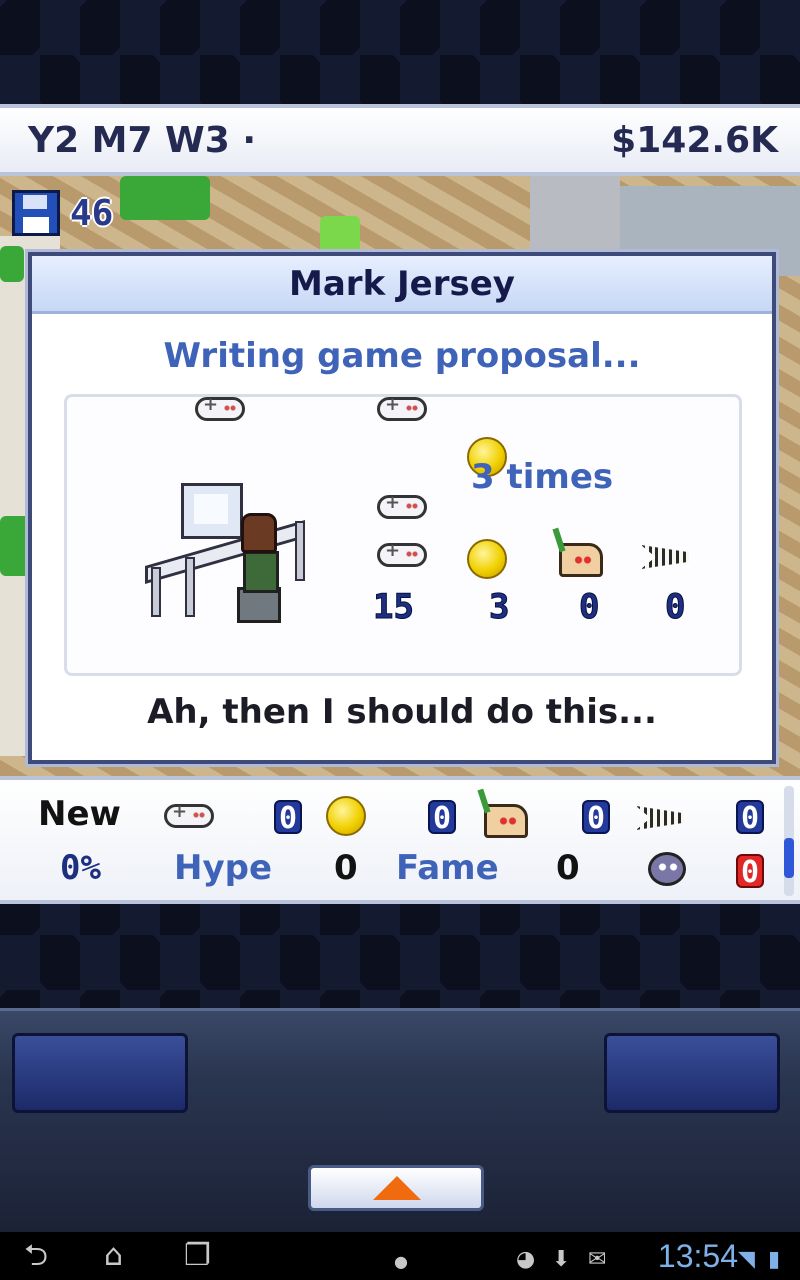 The width and height of the screenshot is (800, 1280). What do you see at coordinates (394, 607) in the screenshot?
I see `fun-value: 15` at bounding box center [394, 607].